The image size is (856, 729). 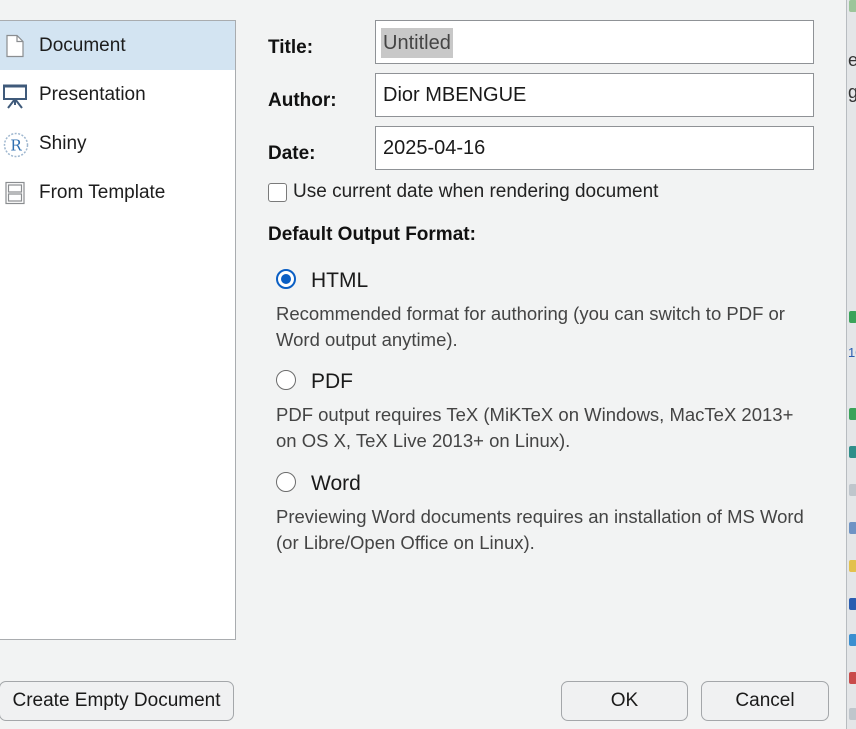 I want to click on date-field, so click(x=594, y=148).